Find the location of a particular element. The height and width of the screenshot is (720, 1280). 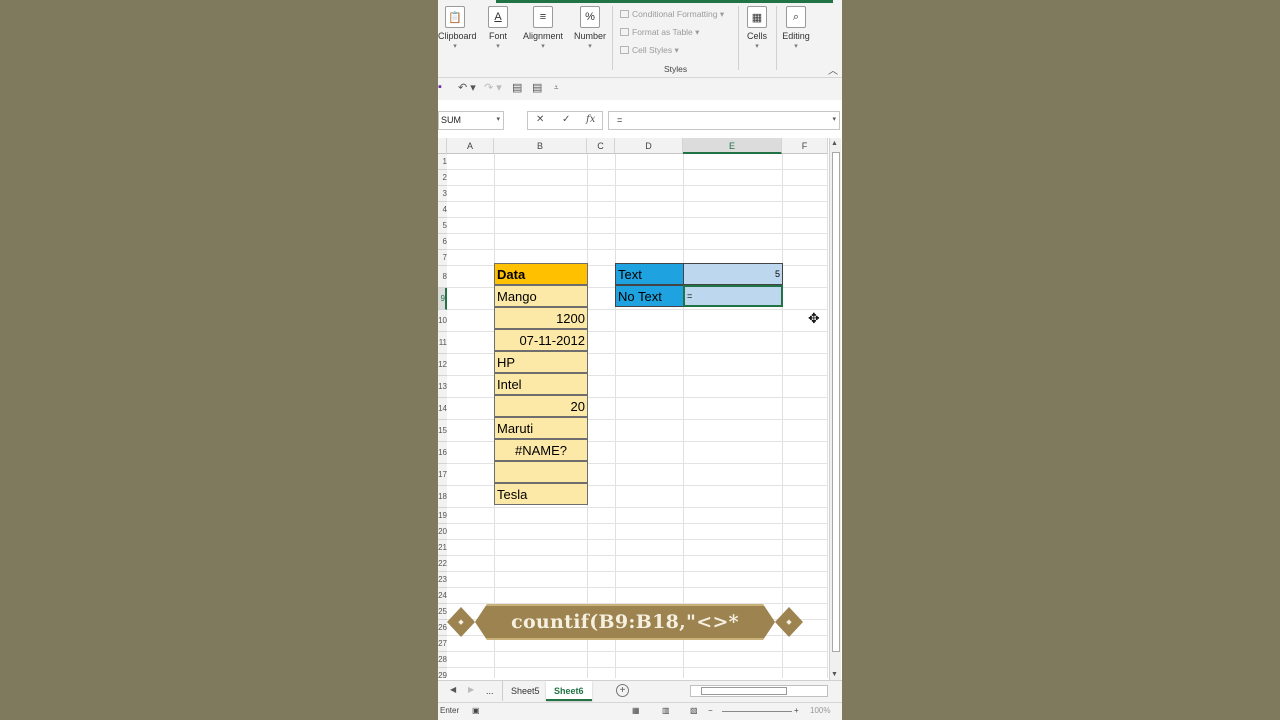

number-group: % Number ▾ is located at coordinates (590, 28).